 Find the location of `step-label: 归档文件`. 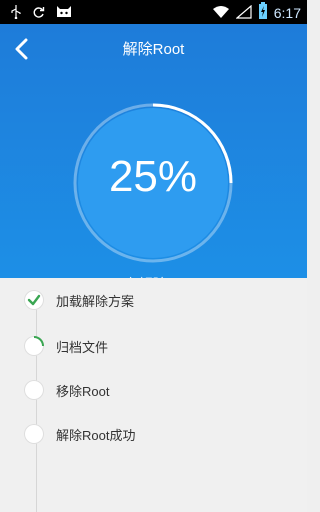

step-label: 归档文件 is located at coordinates (82, 347).